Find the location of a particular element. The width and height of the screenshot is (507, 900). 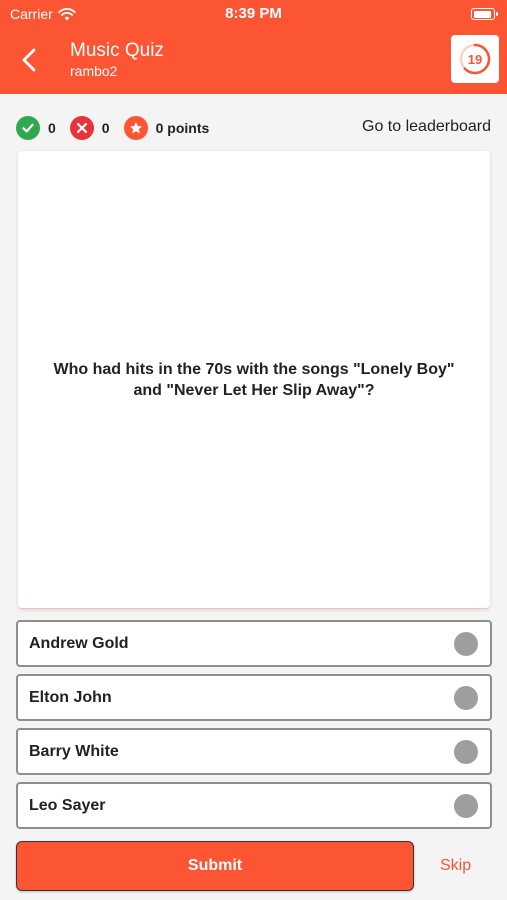

wrong-count: 0 is located at coordinates (105, 128).